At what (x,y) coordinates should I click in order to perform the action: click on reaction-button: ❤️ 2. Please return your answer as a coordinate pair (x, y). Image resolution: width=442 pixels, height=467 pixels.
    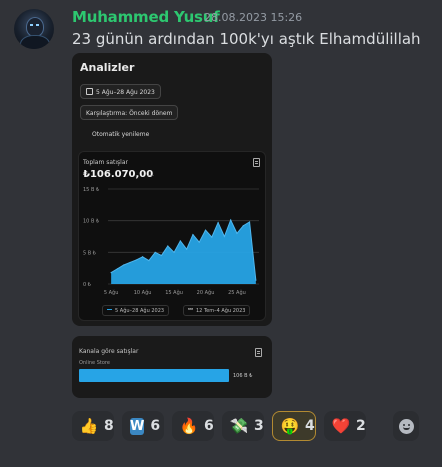
    Looking at the image, I should click on (345, 426).